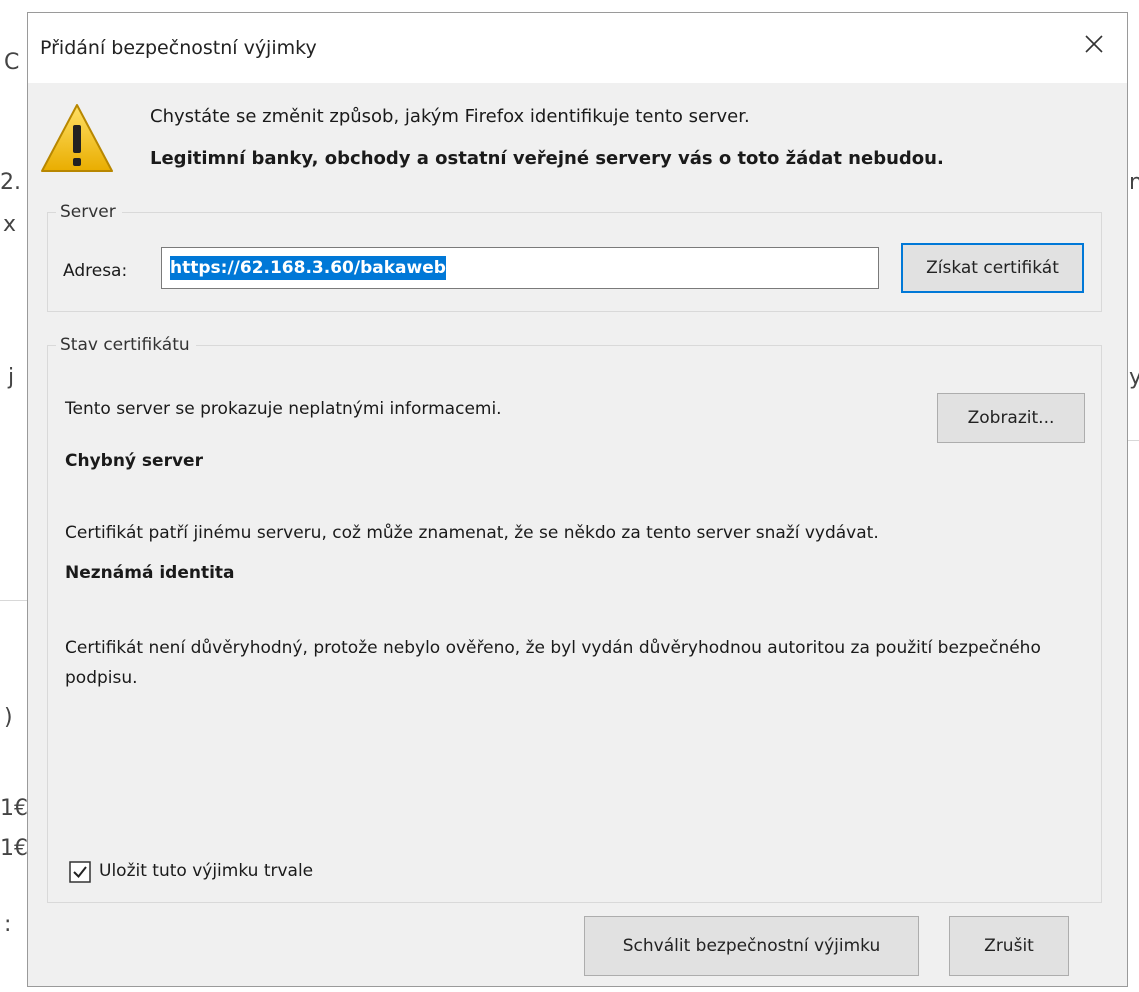 Image resolution: width=1139 pixels, height=992 pixels. I want to click on background-text: y, so click(1134, 377).